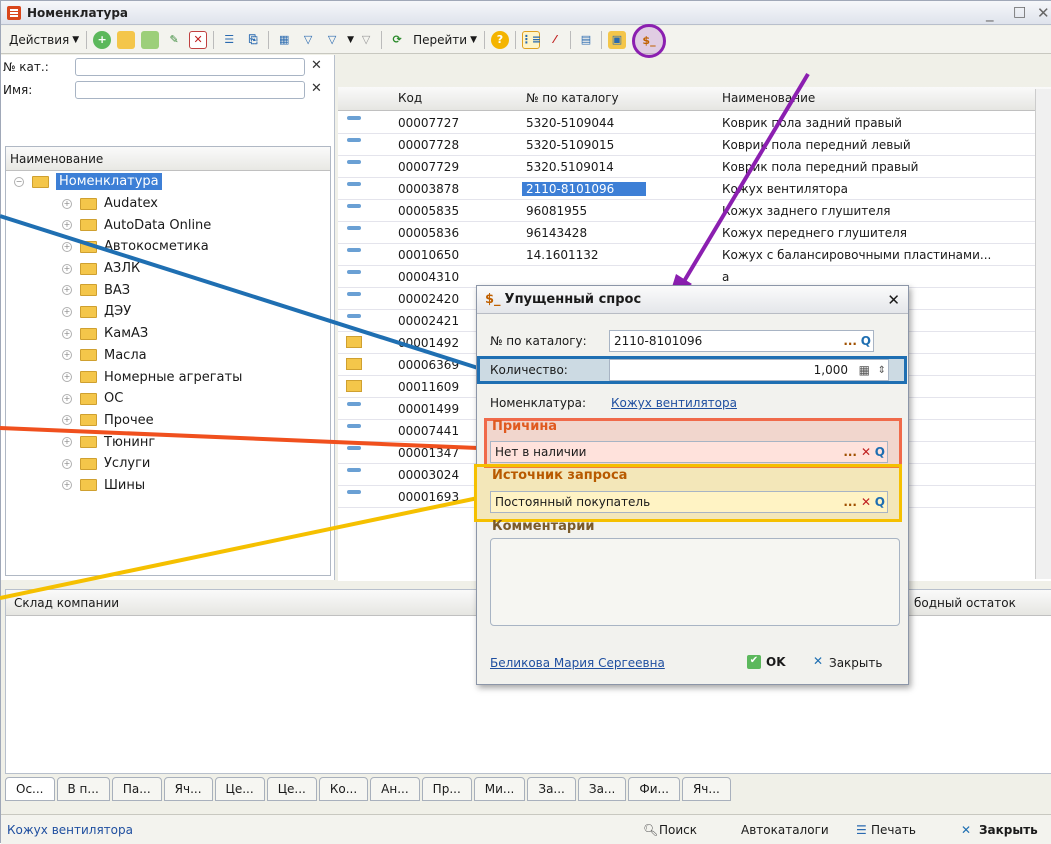 The width and height of the screenshot is (1051, 844). What do you see at coordinates (168, 182) in the screenshot?
I see `tree-root: − Номенклатура` at bounding box center [168, 182].